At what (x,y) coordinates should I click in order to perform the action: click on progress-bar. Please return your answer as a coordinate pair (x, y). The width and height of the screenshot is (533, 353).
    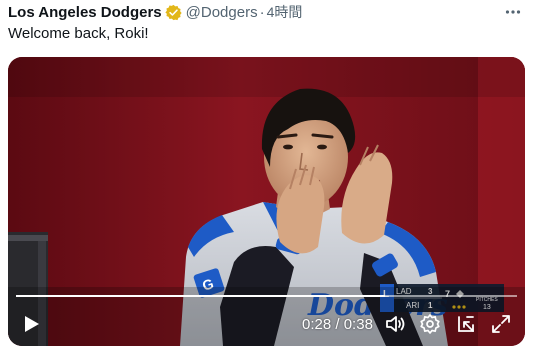
    Looking at the image, I should click on (266, 296).